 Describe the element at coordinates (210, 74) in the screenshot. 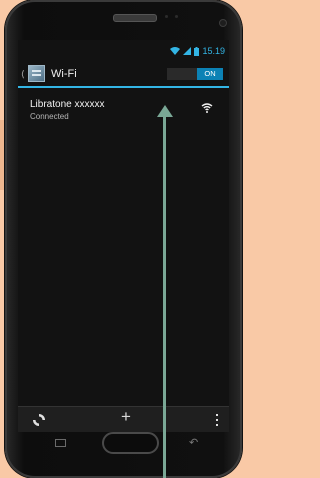

I see `toggle-on-label: ON` at that location.